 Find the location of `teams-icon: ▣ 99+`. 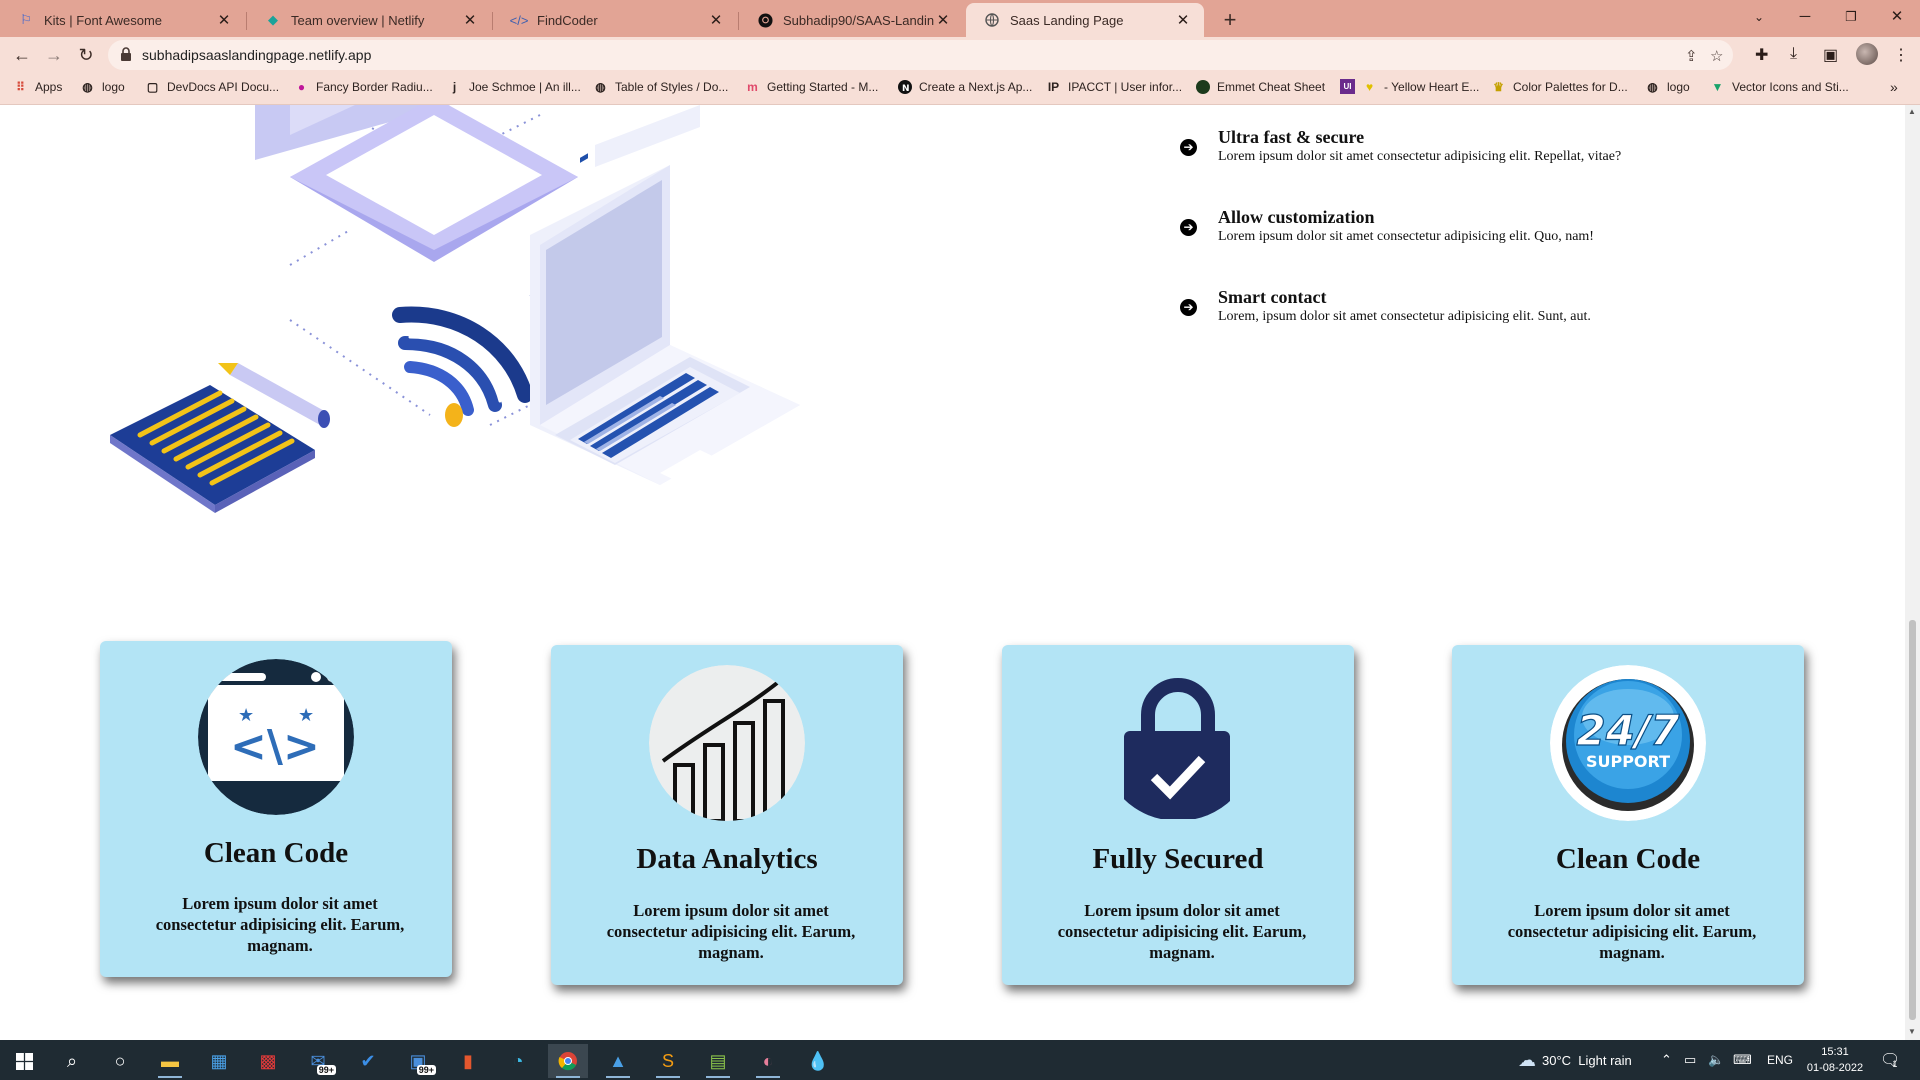

teams-icon: ▣ 99+ is located at coordinates (418, 1061).